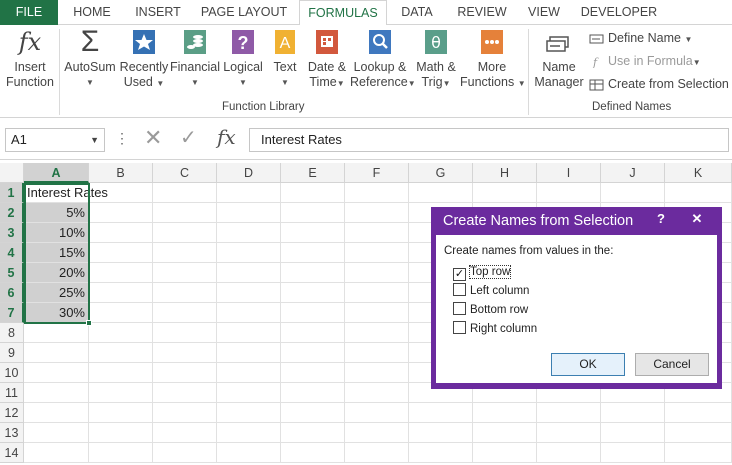  What do you see at coordinates (185, 253) in the screenshot?
I see `cell-c4` at bounding box center [185, 253].